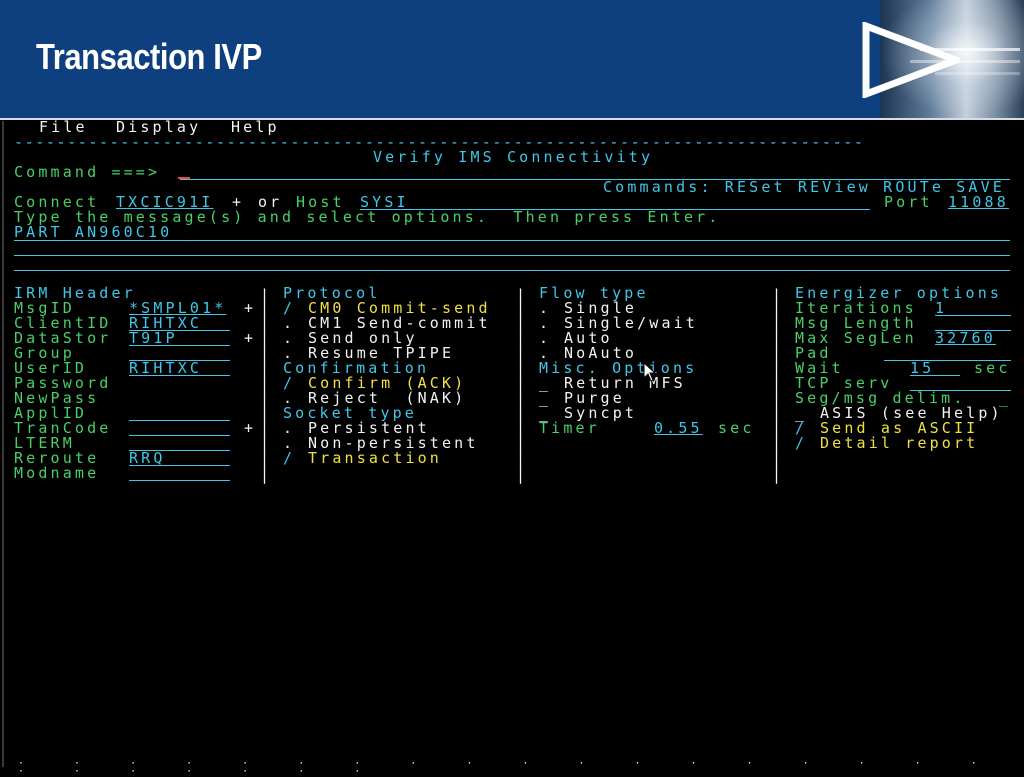 This screenshot has height=777, width=1024. I want to click on modname-label: Modname, so click(57, 473).